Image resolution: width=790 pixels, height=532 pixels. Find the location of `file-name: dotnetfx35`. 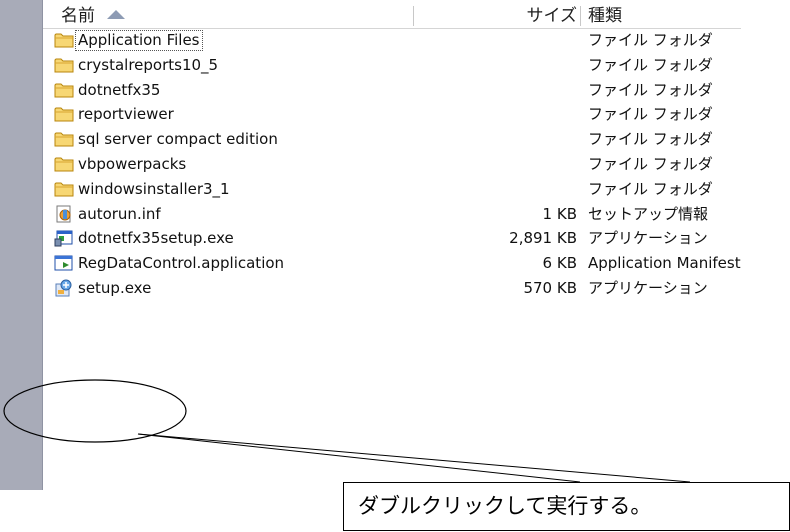

file-name: dotnetfx35 is located at coordinates (119, 90).